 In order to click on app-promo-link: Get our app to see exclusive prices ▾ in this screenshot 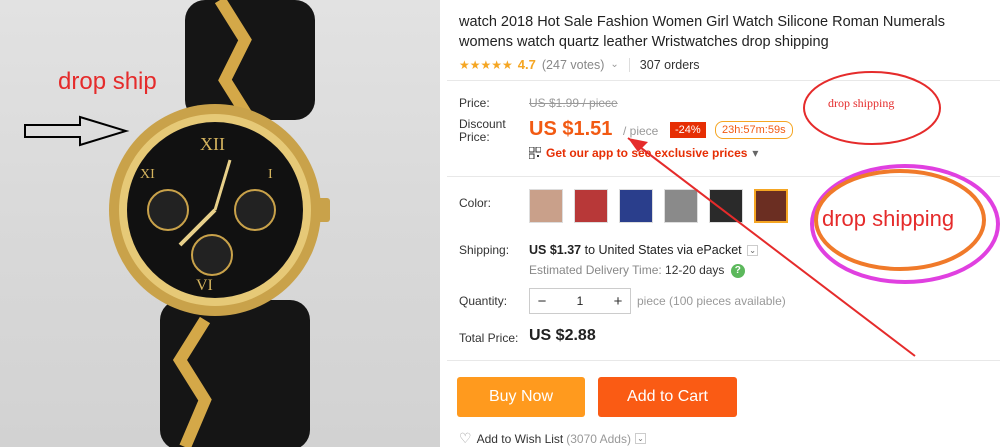, I will do `click(643, 153)`.